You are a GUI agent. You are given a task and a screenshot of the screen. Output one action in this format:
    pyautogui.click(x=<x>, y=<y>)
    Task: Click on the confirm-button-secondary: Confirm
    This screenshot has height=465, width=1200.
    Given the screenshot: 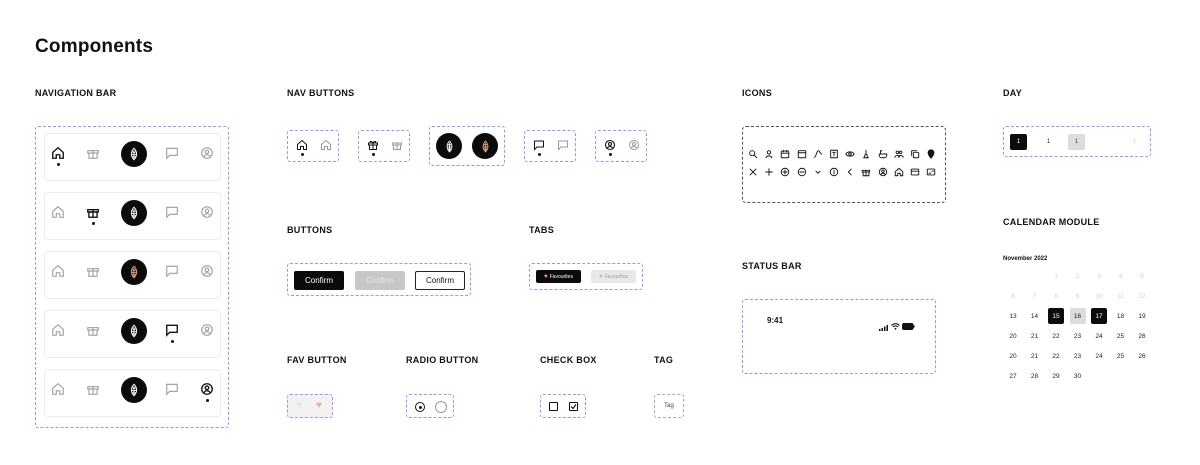 What is the action you would take?
    pyautogui.click(x=440, y=280)
    